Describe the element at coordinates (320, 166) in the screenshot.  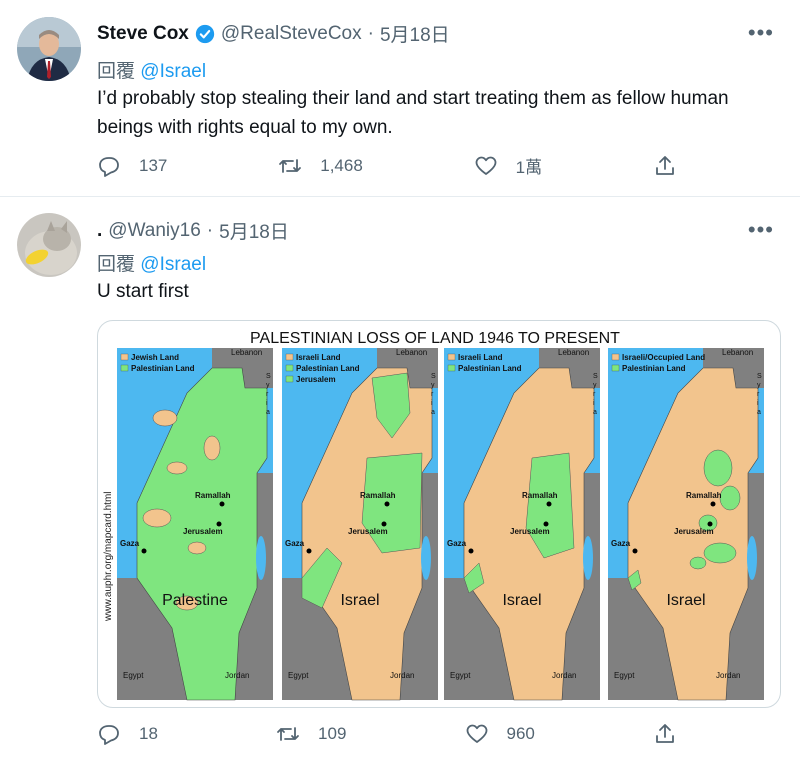
I see `retweet-button: 1,468` at that location.